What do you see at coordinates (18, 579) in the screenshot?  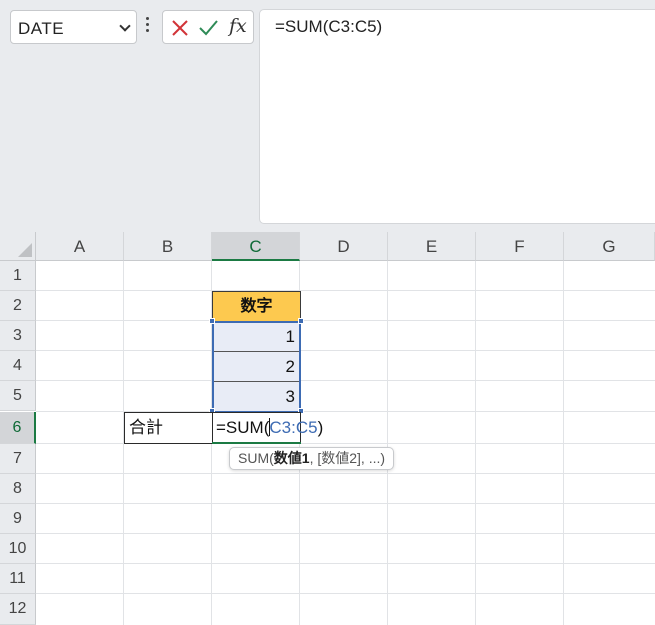 I see `row-header-11: 11` at bounding box center [18, 579].